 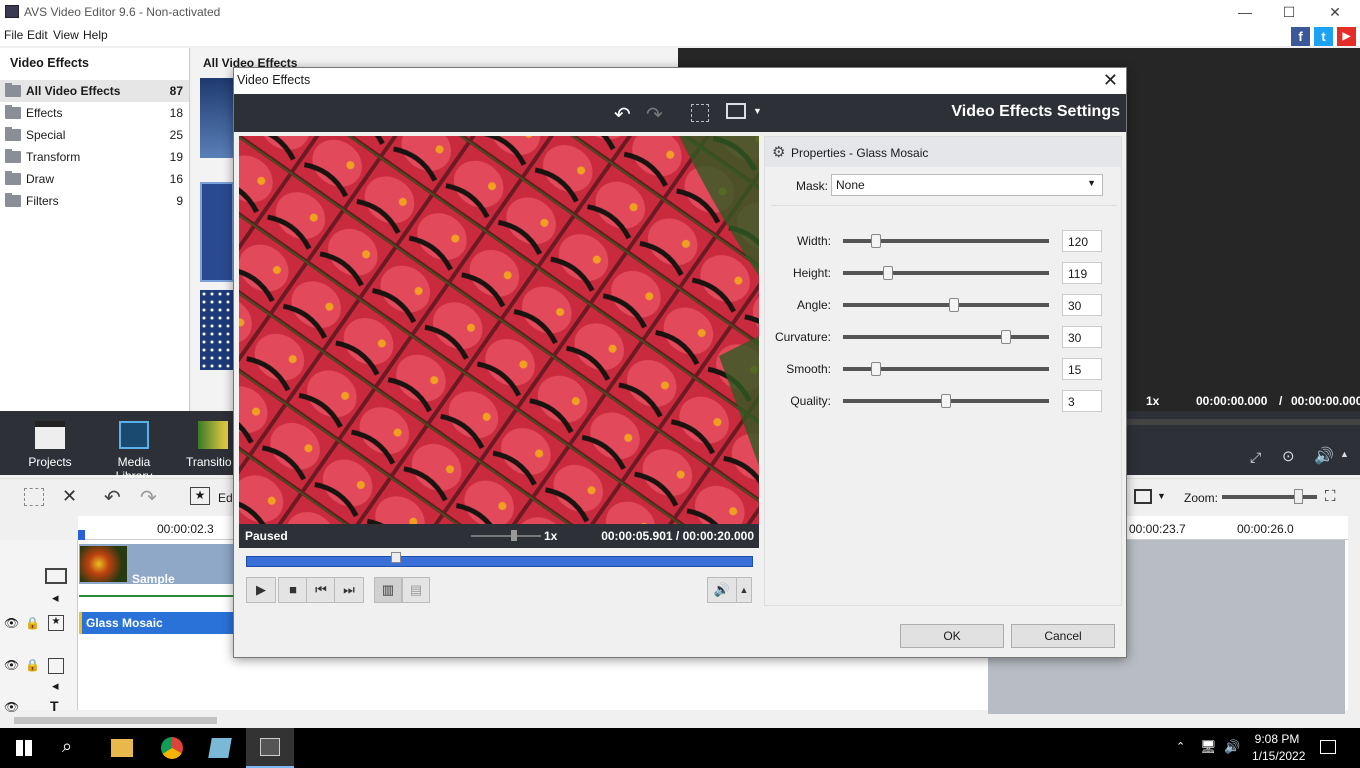 I want to click on angle-value-field: 30, so click(x=1082, y=305).